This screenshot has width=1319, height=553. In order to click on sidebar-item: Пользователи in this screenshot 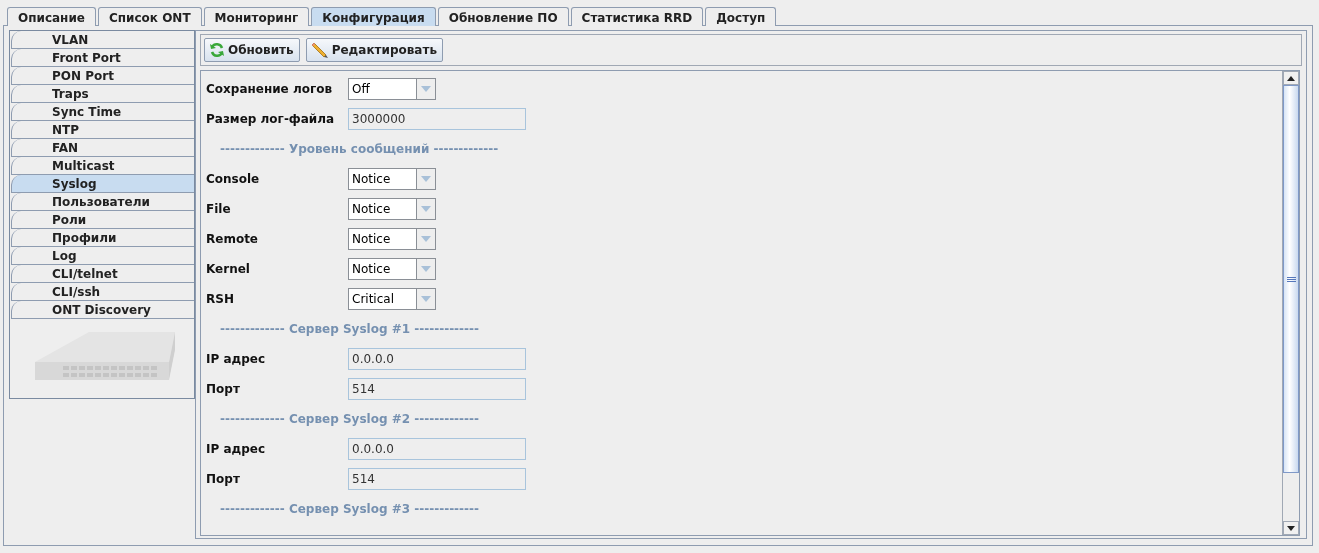, I will do `click(102, 202)`.